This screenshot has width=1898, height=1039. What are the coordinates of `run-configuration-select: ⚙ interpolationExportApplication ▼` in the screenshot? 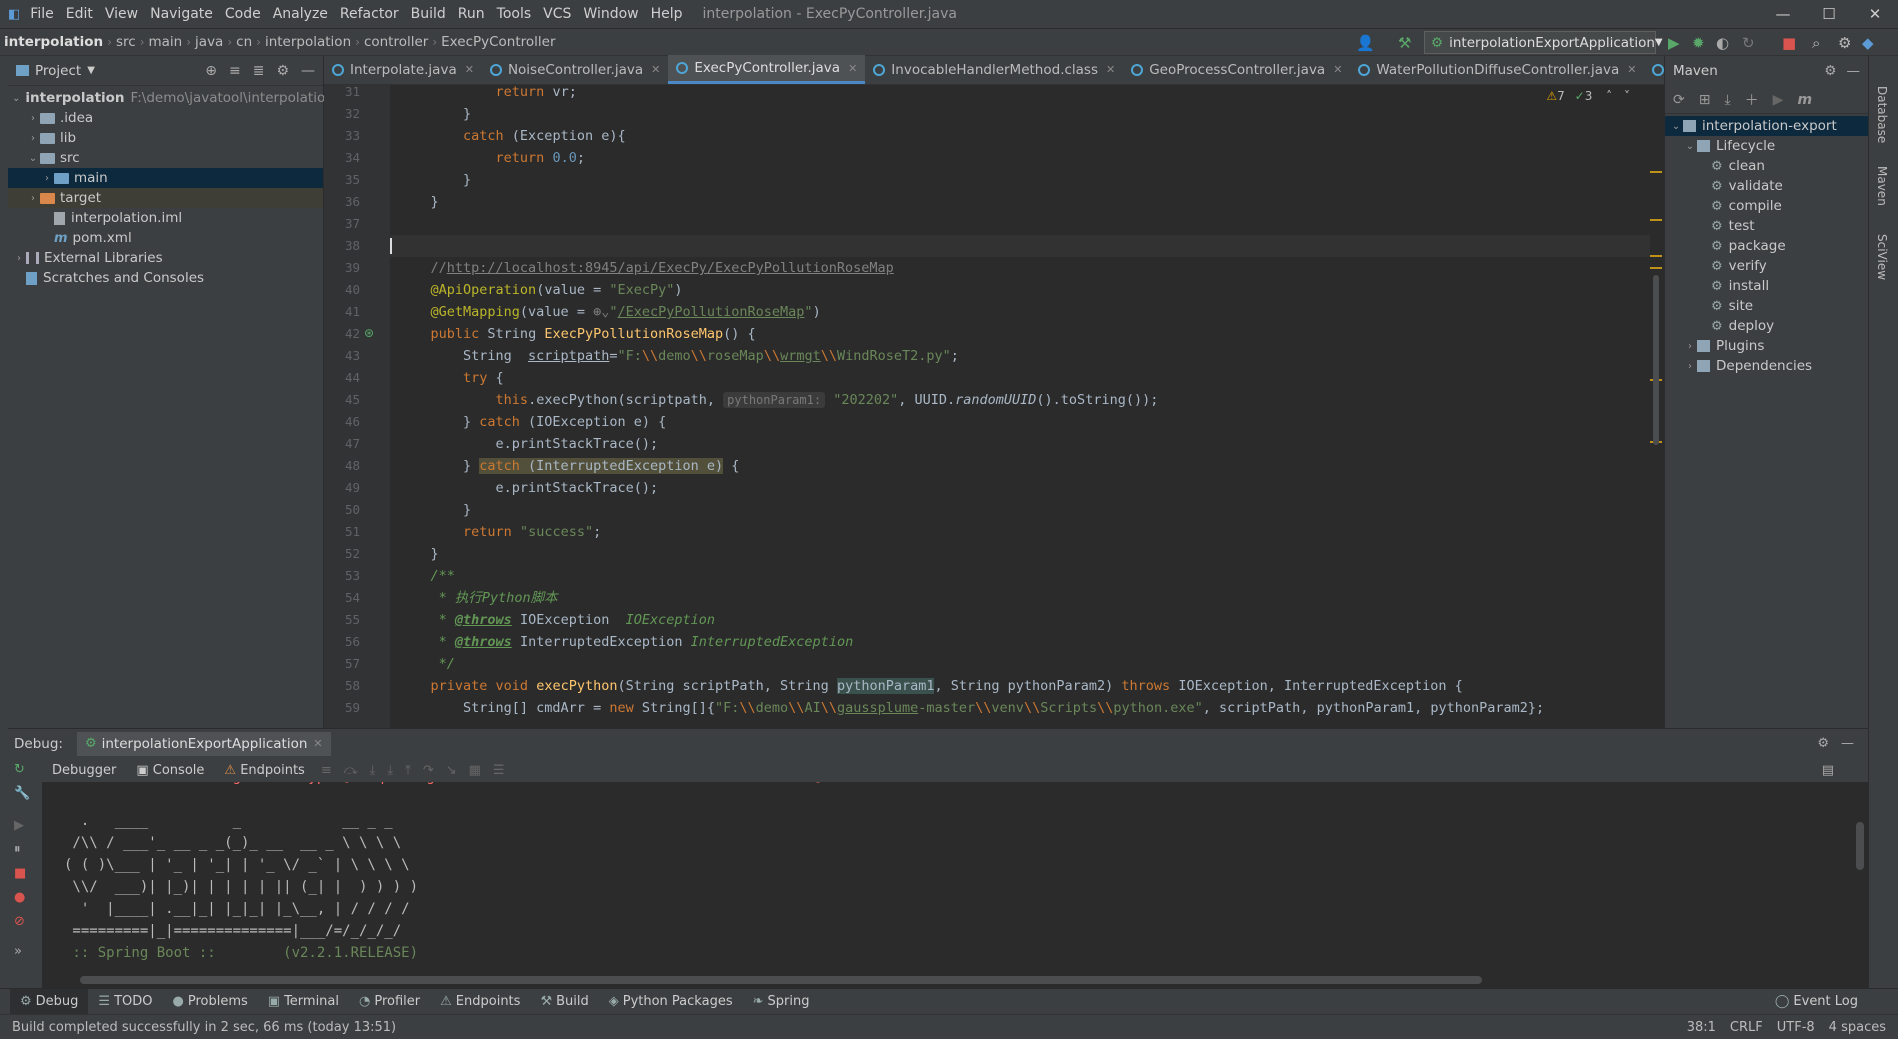 It's located at (1543, 42).